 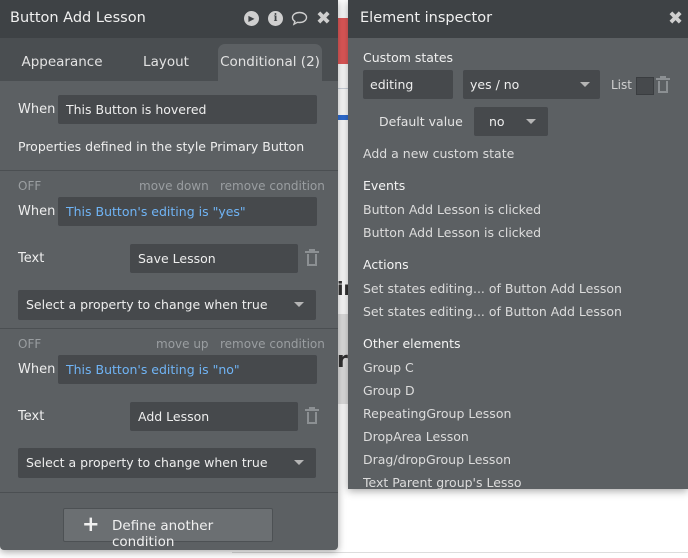 I want to click on other-element-item: DropArea Lesson, so click(x=416, y=436).